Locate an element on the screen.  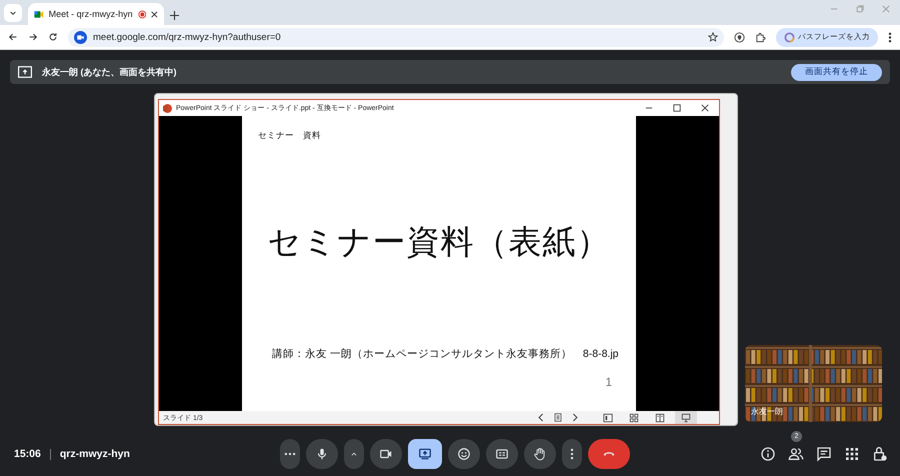
more-icon is located at coordinates (890, 37).